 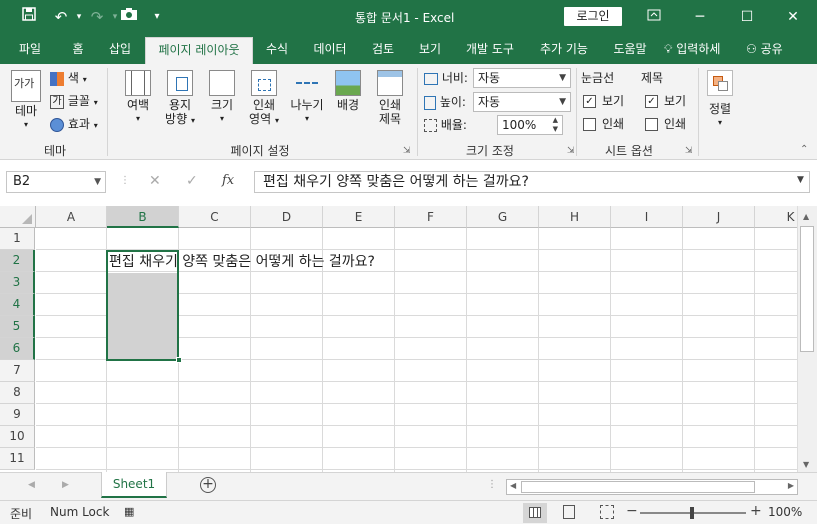 What do you see at coordinates (74, 101) in the screenshot?
I see `theme-fonts-button: 가 글꼴 ▾` at bounding box center [74, 101].